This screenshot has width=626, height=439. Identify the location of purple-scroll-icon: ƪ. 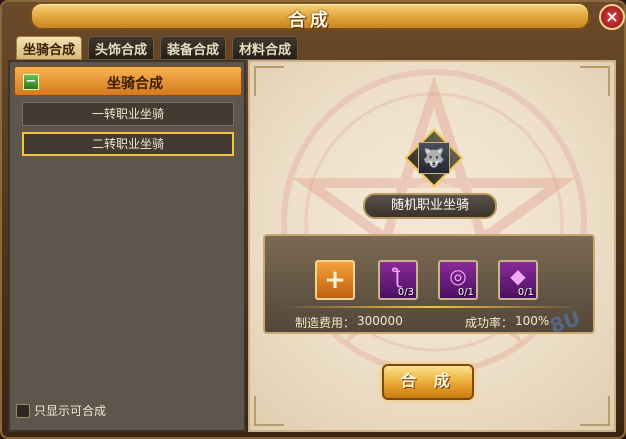
(398, 276).